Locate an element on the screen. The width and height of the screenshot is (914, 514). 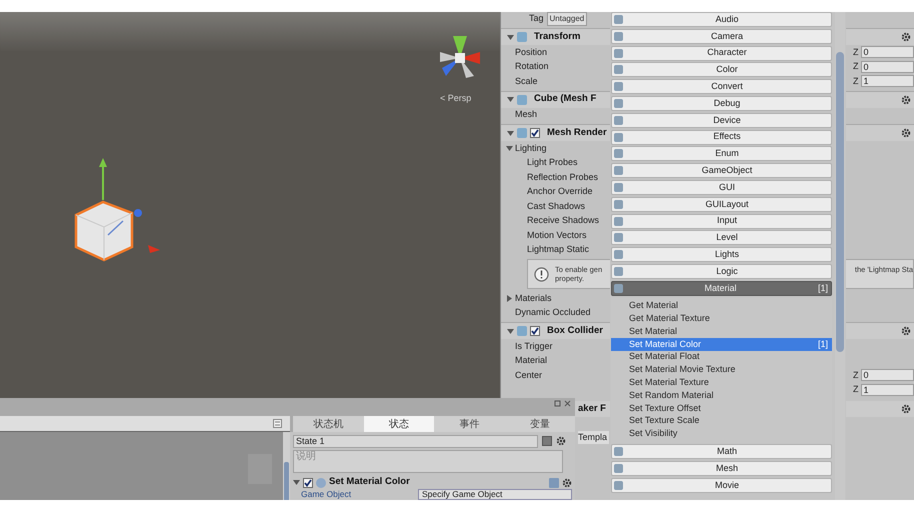
property-label: Mesh is located at coordinates (526, 114).